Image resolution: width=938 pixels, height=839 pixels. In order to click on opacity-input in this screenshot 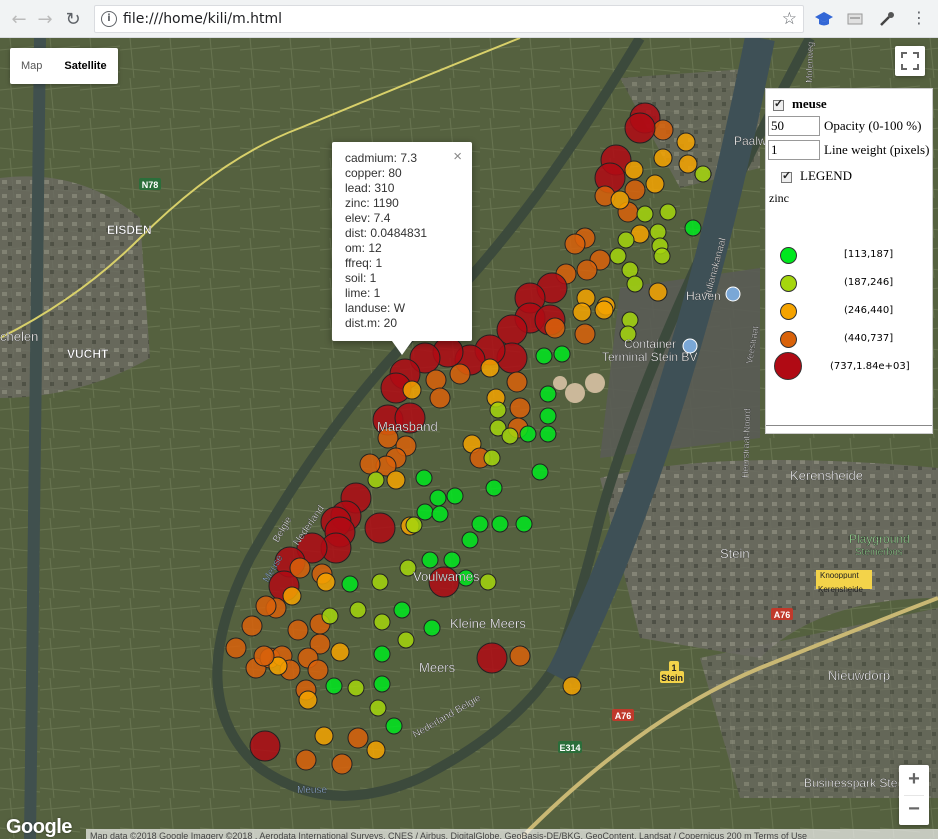, I will do `click(794, 126)`.